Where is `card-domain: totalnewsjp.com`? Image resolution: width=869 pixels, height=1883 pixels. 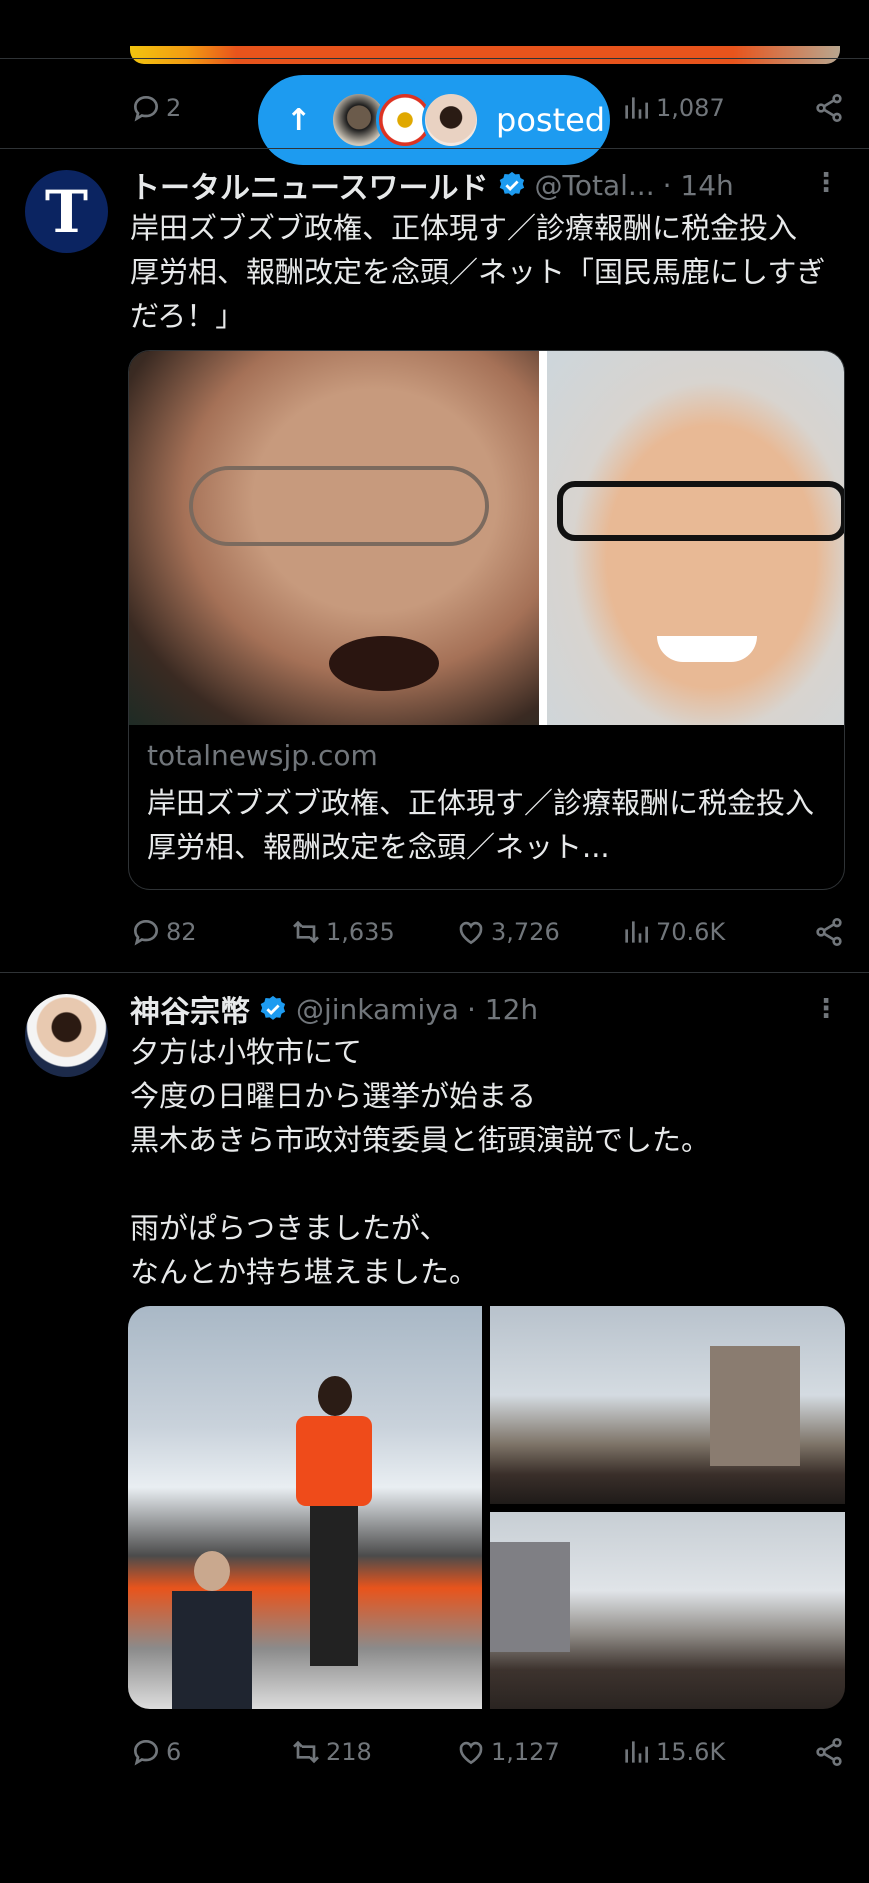 card-domain: totalnewsjp.com is located at coordinates (262, 755).